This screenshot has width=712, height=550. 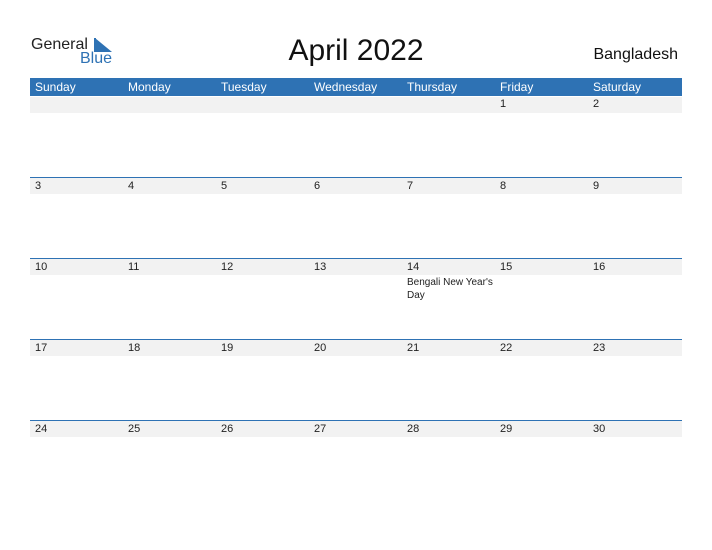 I want to click on day-number: 12, so click(x=227, y=267).